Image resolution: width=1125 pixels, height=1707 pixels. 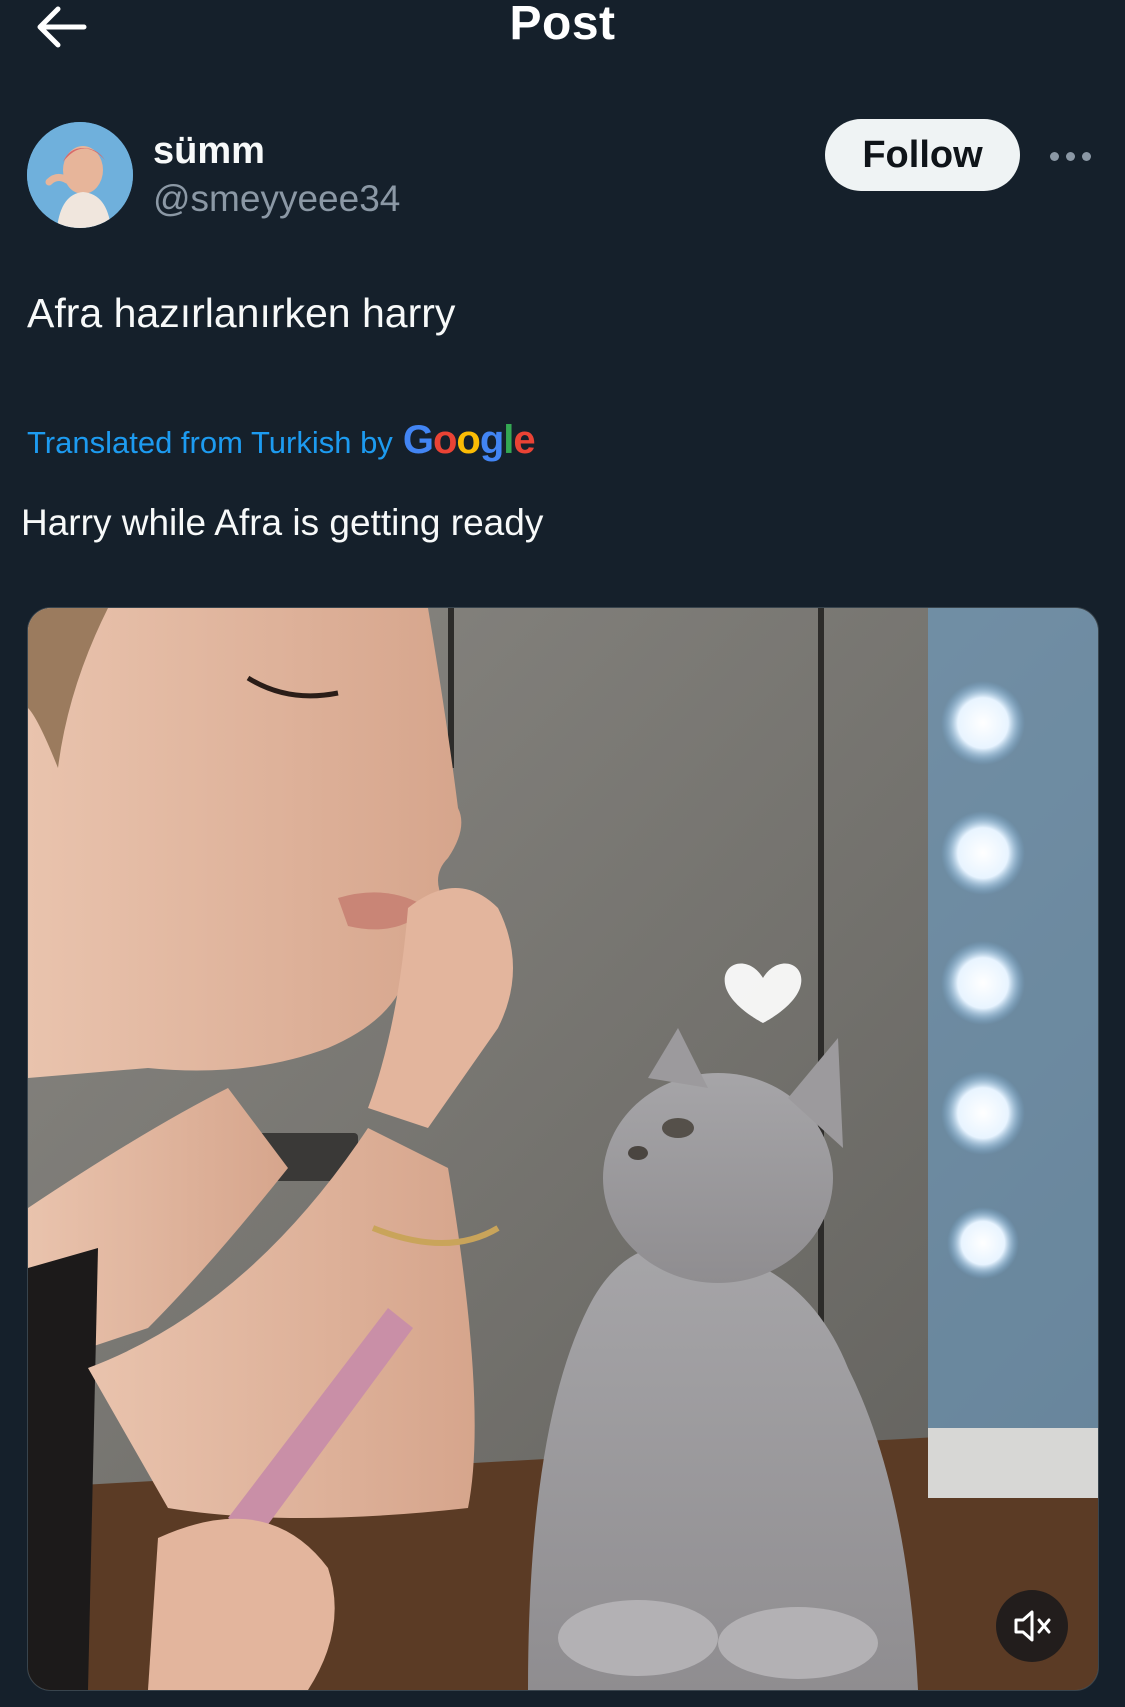 What do you see at coordinates (209, 151) in the screenshot?
I see `author-display-name: sümm` at bounding box center [209, 151].